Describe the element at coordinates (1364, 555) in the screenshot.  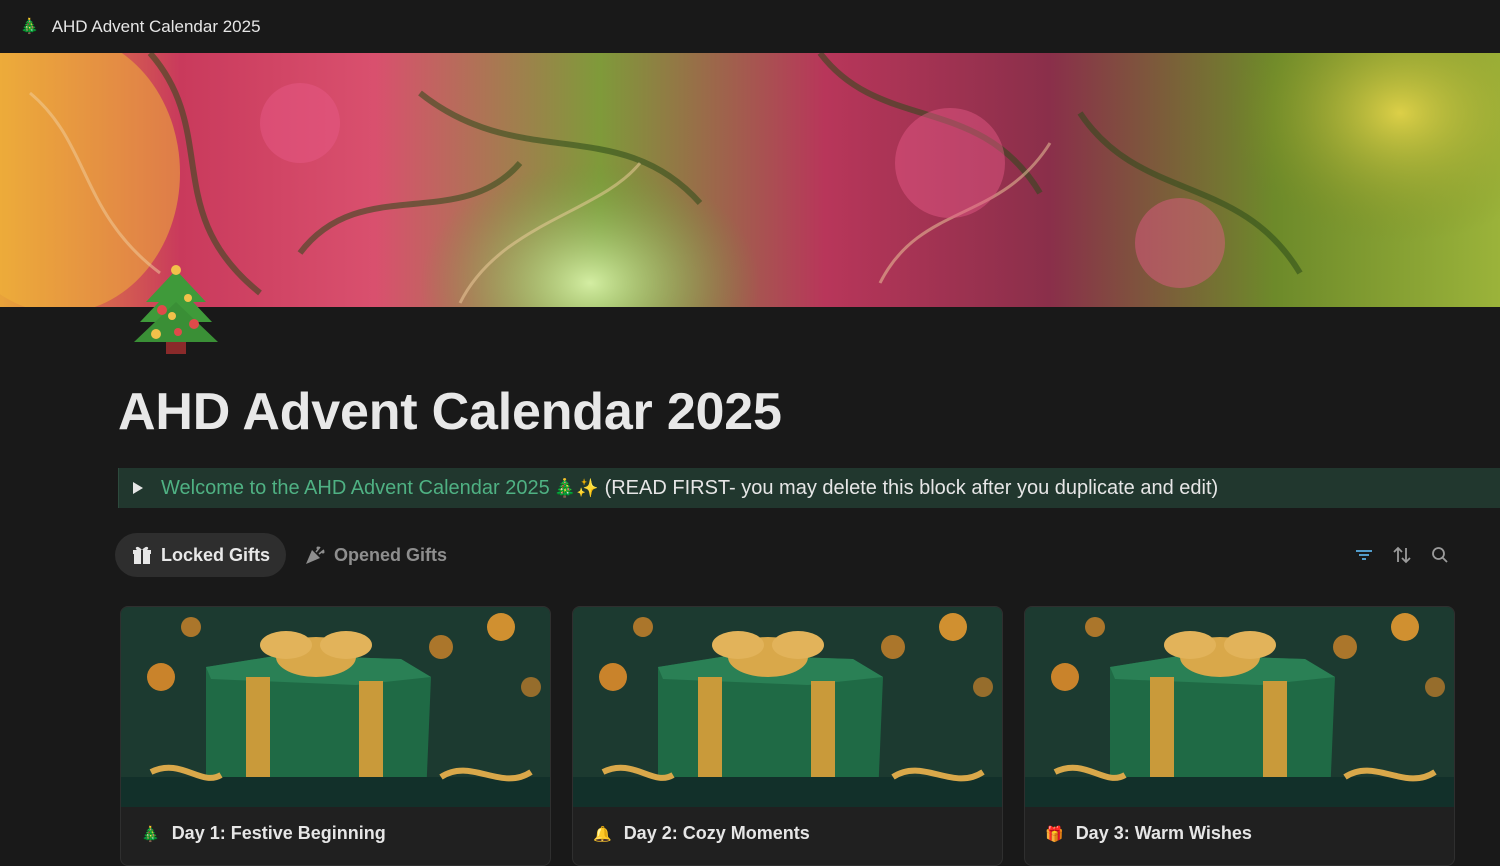
I see `filter-icon` at that location.